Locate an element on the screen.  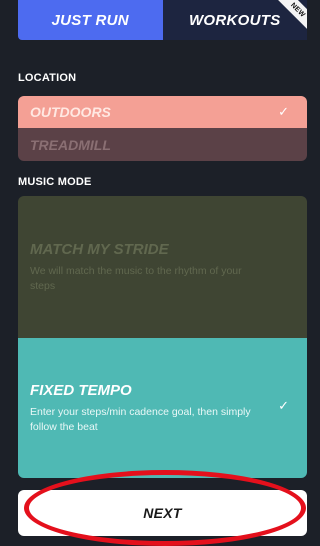
treadmill-label: TREADMILL is located at coordinates (70, 144).